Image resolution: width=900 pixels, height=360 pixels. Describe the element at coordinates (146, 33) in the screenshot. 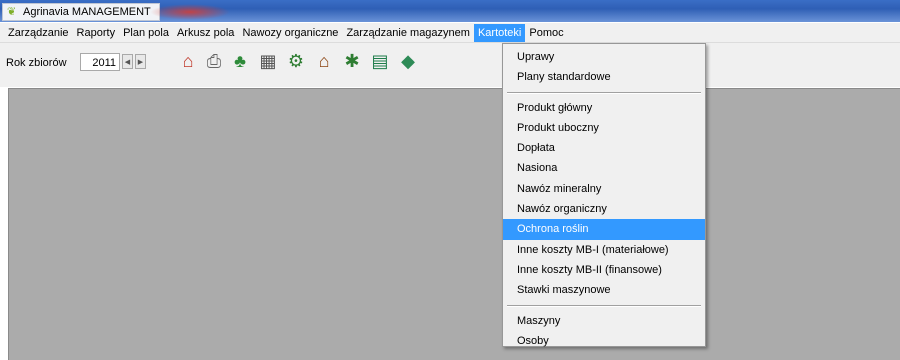

I see `menu-plan-pola: Plan pola` at that location.